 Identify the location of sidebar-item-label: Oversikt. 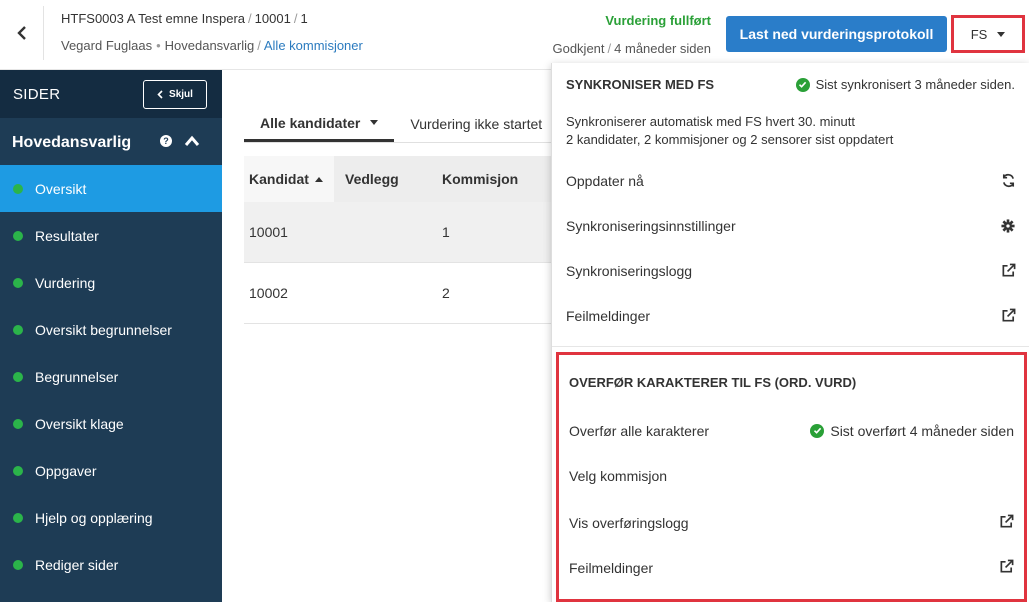
(61, 188).